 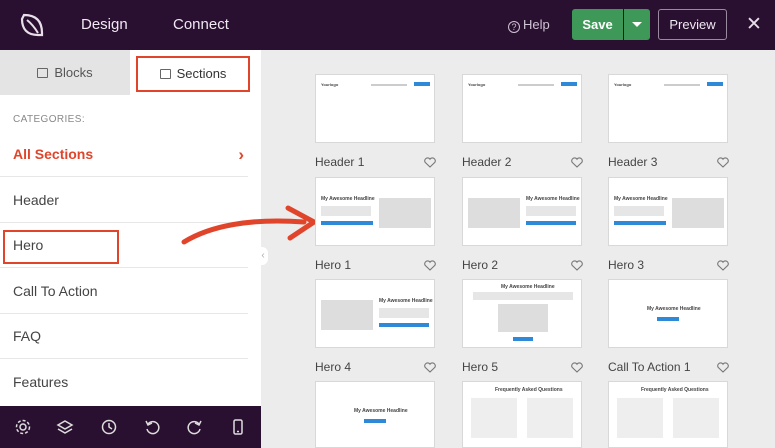 I want to click on save-button: Save, so click(x=597, y=24).